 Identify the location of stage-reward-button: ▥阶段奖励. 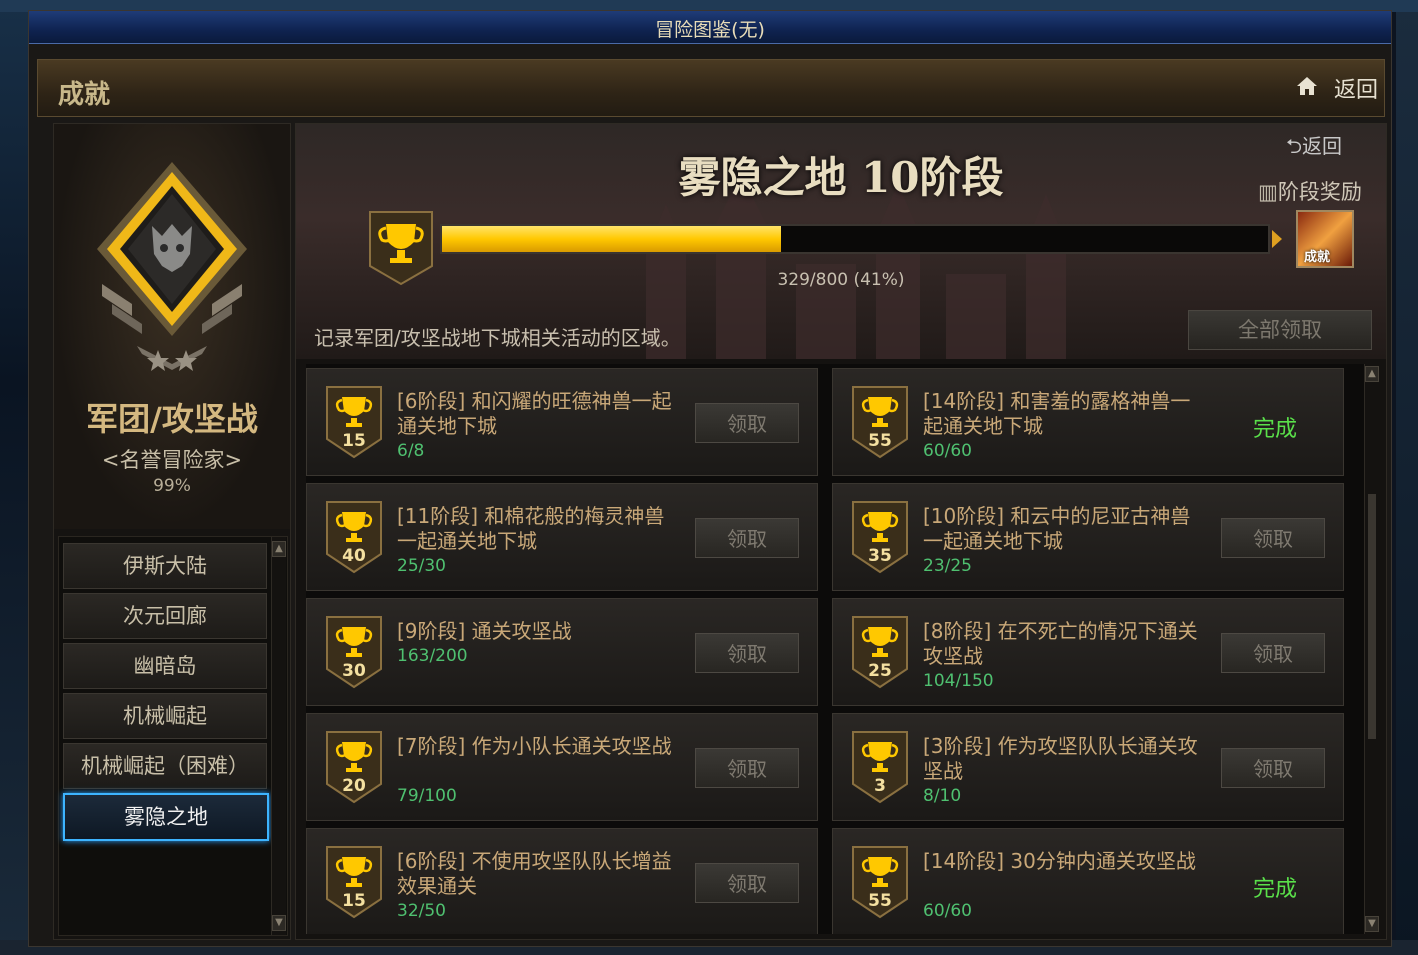
(1310, 191).